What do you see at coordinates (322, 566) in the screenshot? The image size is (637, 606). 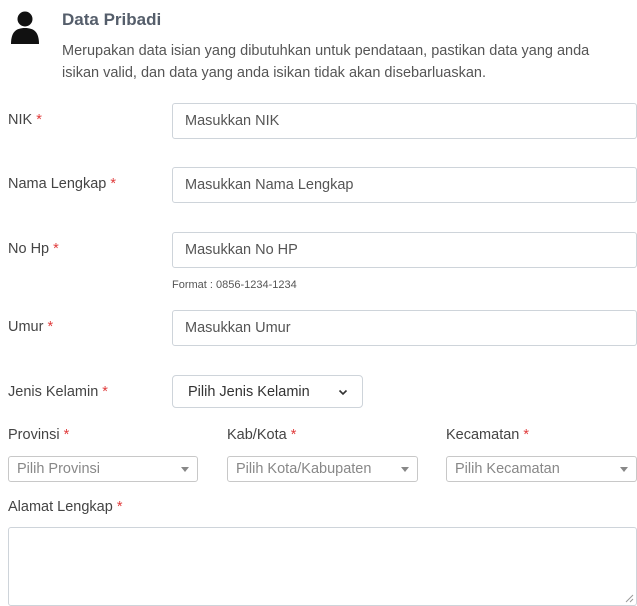 I see `alamat-textarea` at bounding box center [322, 566].